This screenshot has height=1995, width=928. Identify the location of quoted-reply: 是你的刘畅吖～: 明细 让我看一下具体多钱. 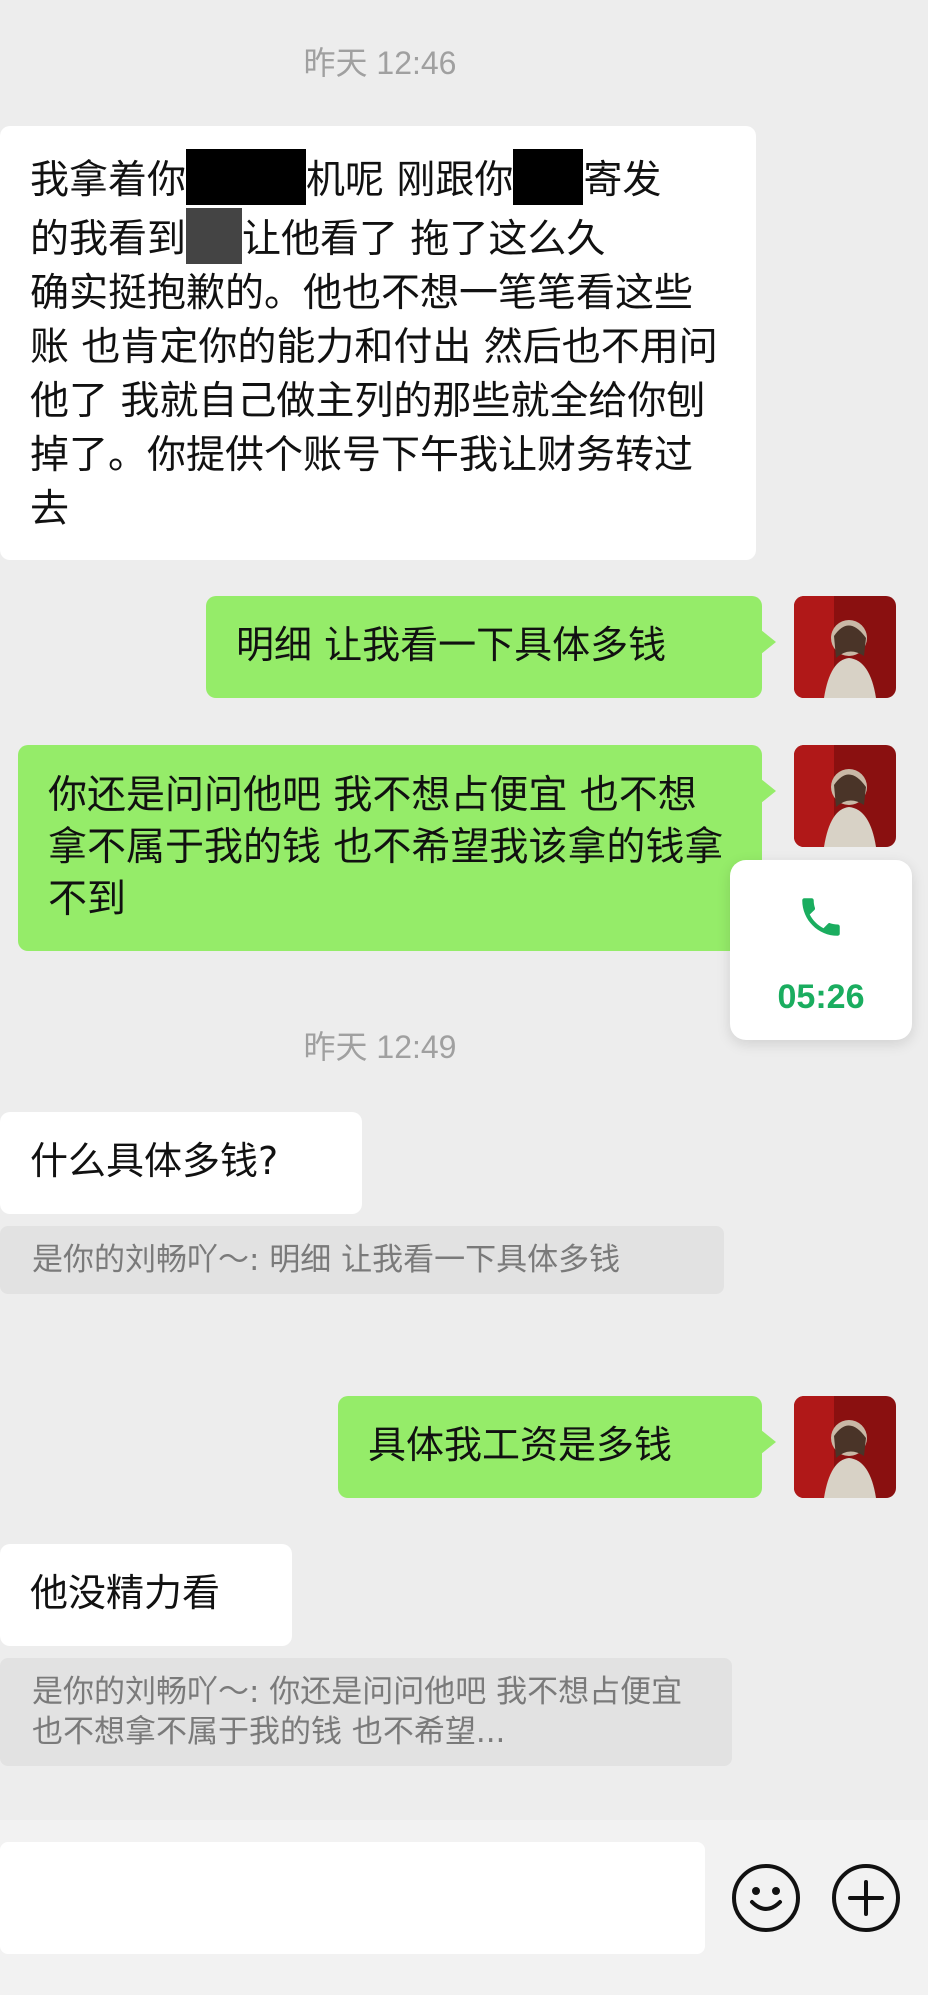
(362, 1260).